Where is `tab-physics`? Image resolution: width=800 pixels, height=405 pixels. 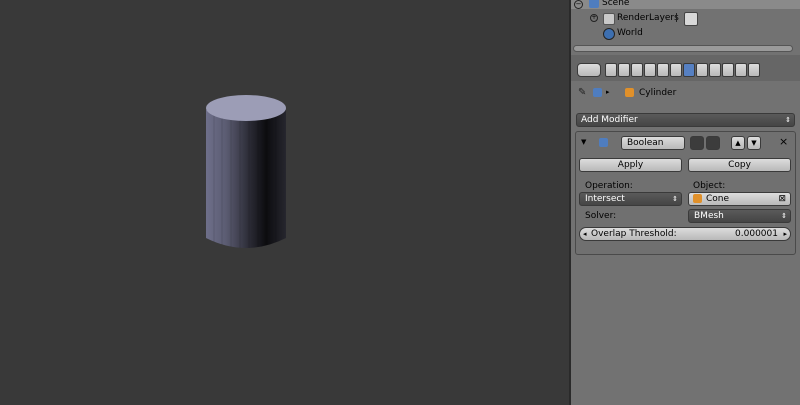
tab-physics is located at coordinates (754, 70).